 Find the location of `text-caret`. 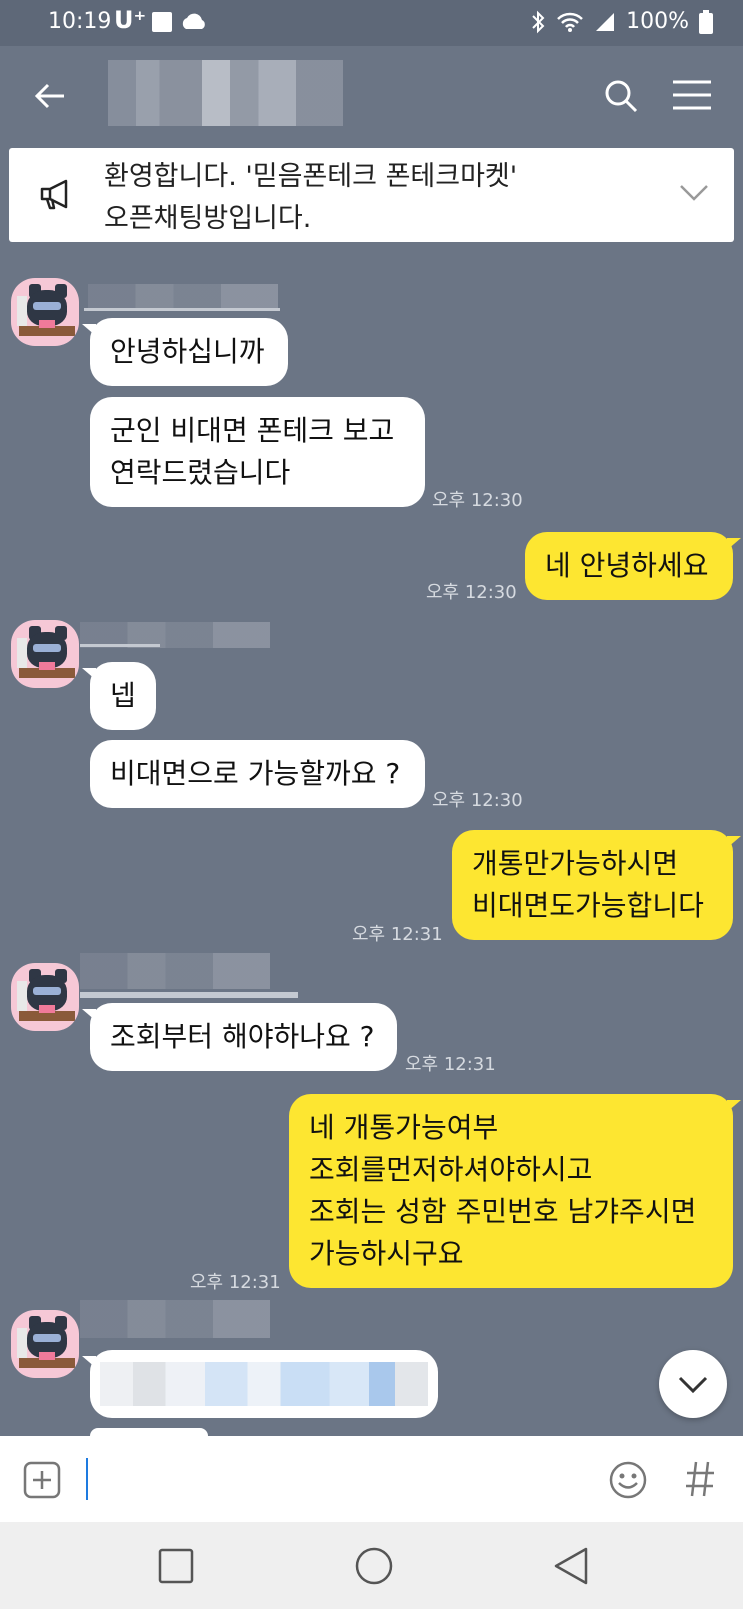

text-caret is located at coordinates (87, 1479).